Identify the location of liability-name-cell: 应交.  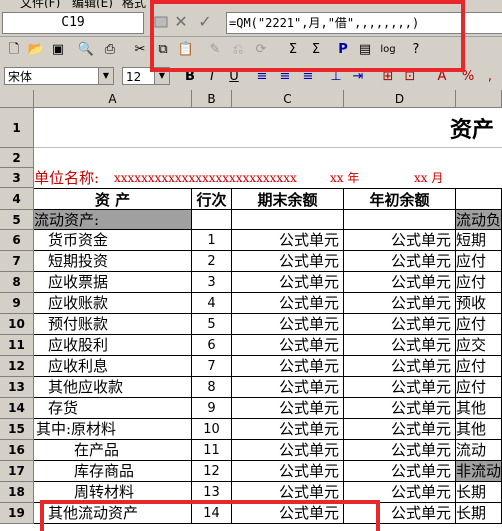
(479, 345).